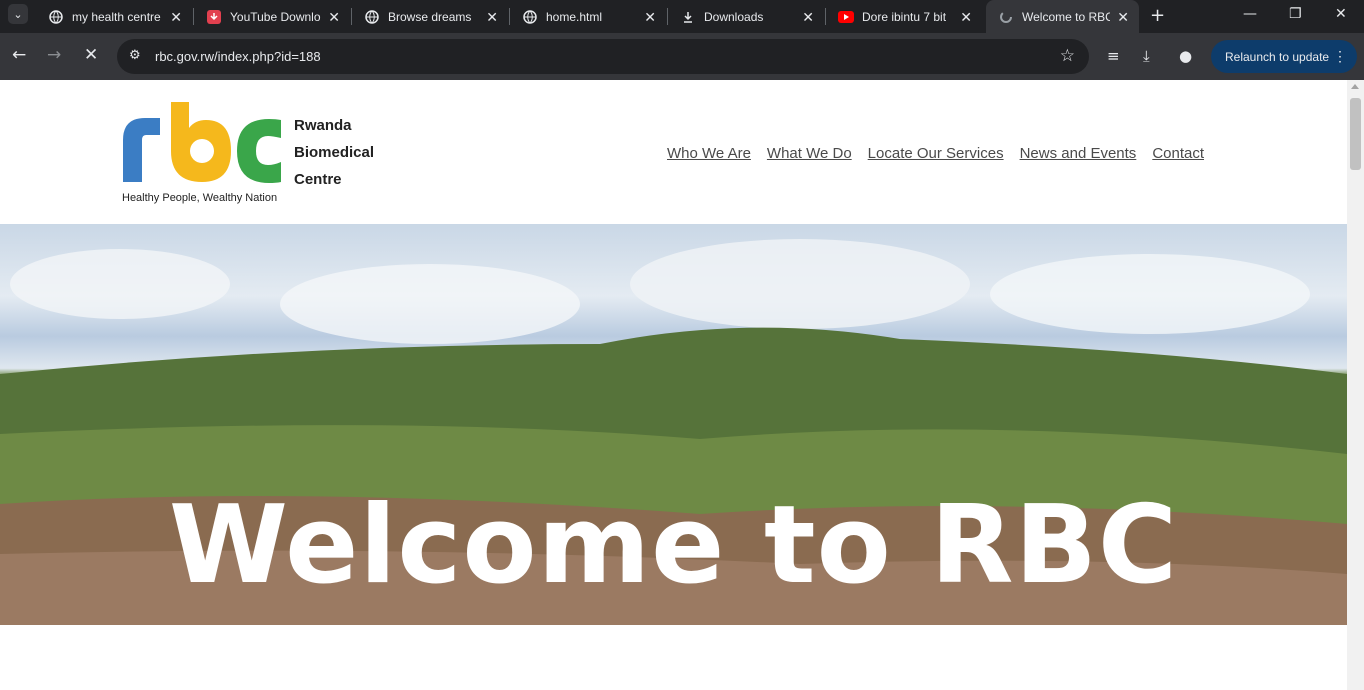 Image resolution: width=1364 pixels, height=690 pixels. Describe the element at coordinates (1355, 385) in the screenshot. I see `page-scrollbar` at that location.